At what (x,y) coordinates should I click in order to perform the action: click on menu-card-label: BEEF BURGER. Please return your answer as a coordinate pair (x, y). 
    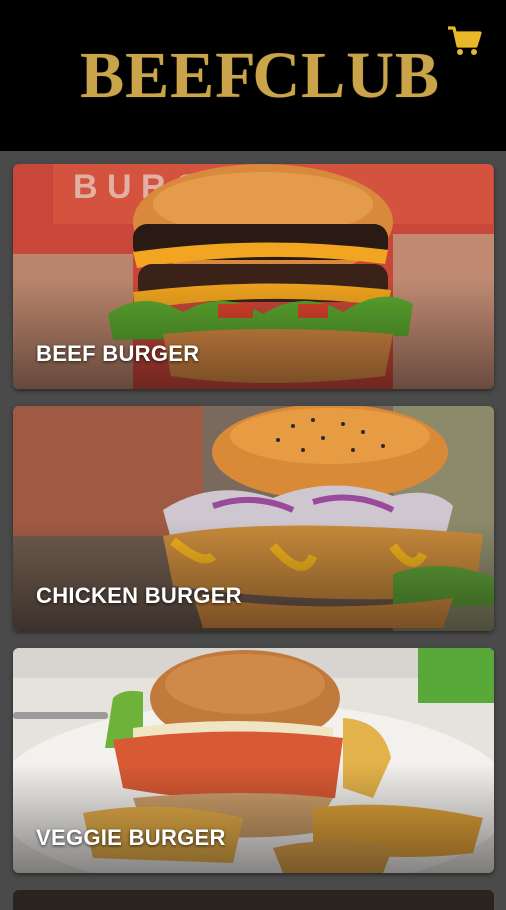
    Looking at the image, I should click on (118, 353).